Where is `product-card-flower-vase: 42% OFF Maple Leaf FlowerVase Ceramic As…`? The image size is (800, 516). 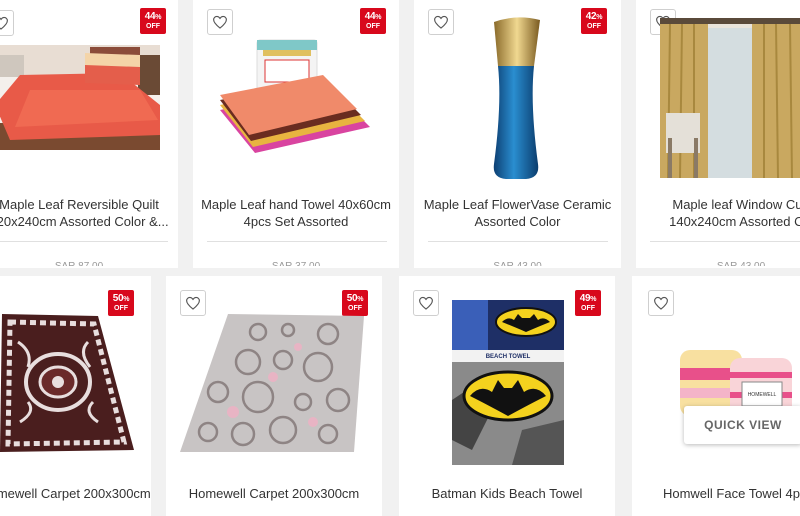
product-card-flower-vase: 42% OFF Maple Leaf FlowerVase Ceramic As… is located at coordinates (517, 134).